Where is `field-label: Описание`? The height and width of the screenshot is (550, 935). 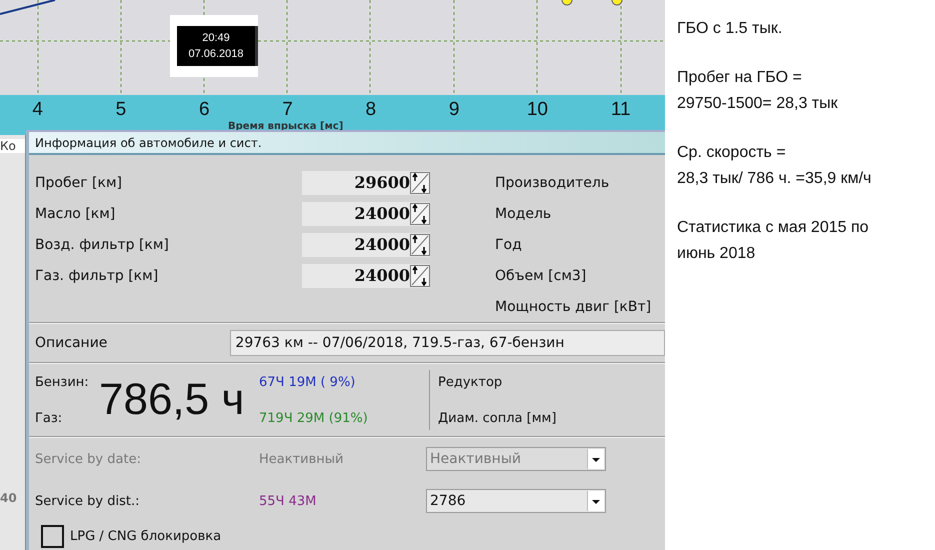
field-label: Описание is located at coordinates (71, 343).